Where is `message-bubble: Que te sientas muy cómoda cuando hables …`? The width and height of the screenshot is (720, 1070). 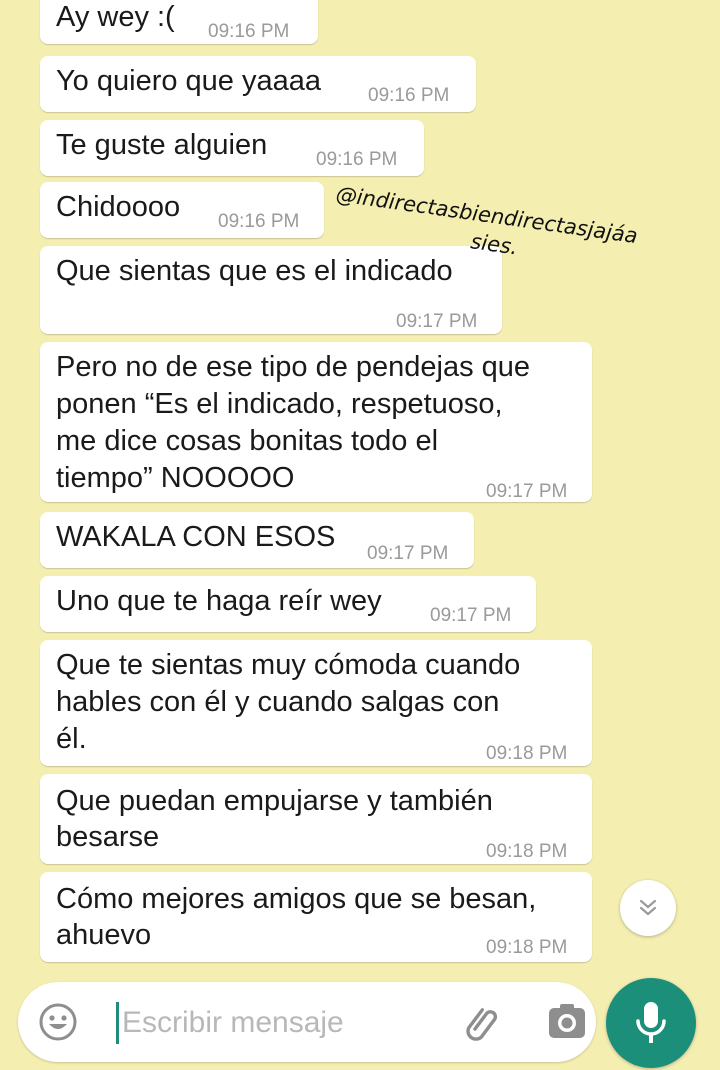 message-bubble: Que te sientas muy cómoda cuando hables … is located at coordinates (316, 703).